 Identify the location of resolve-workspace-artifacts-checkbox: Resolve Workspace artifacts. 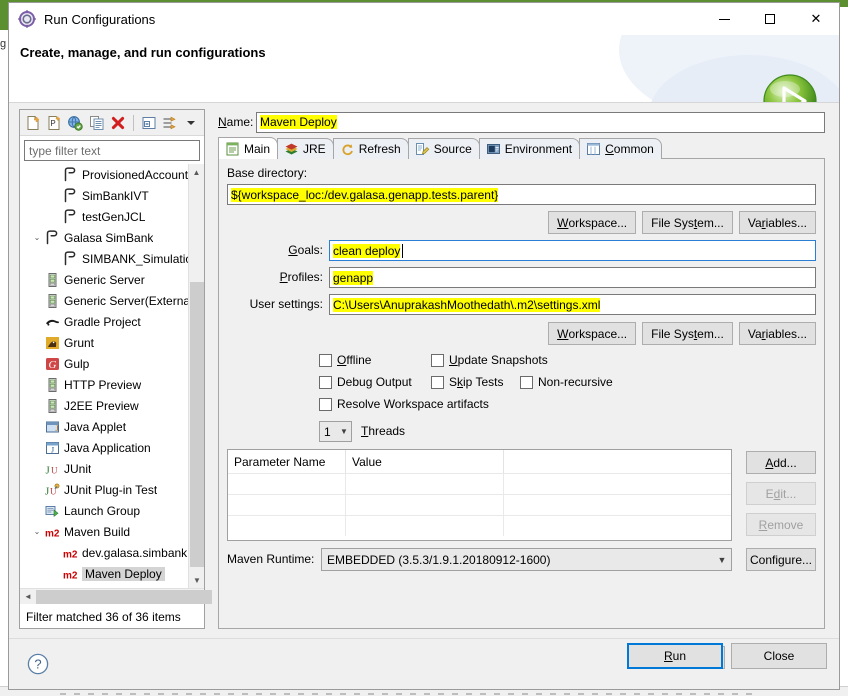
(404, 404).